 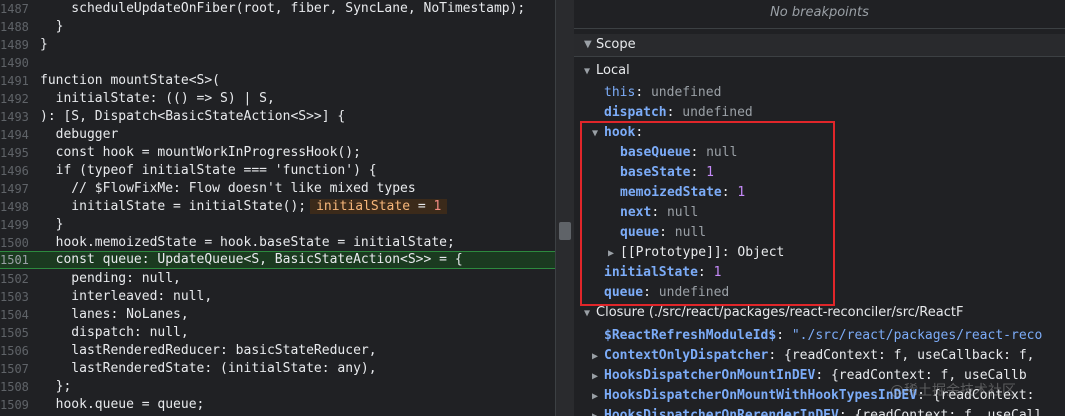 I want to click on code-text: initialState: (() => S) | S,, so click(x=157, y=98).